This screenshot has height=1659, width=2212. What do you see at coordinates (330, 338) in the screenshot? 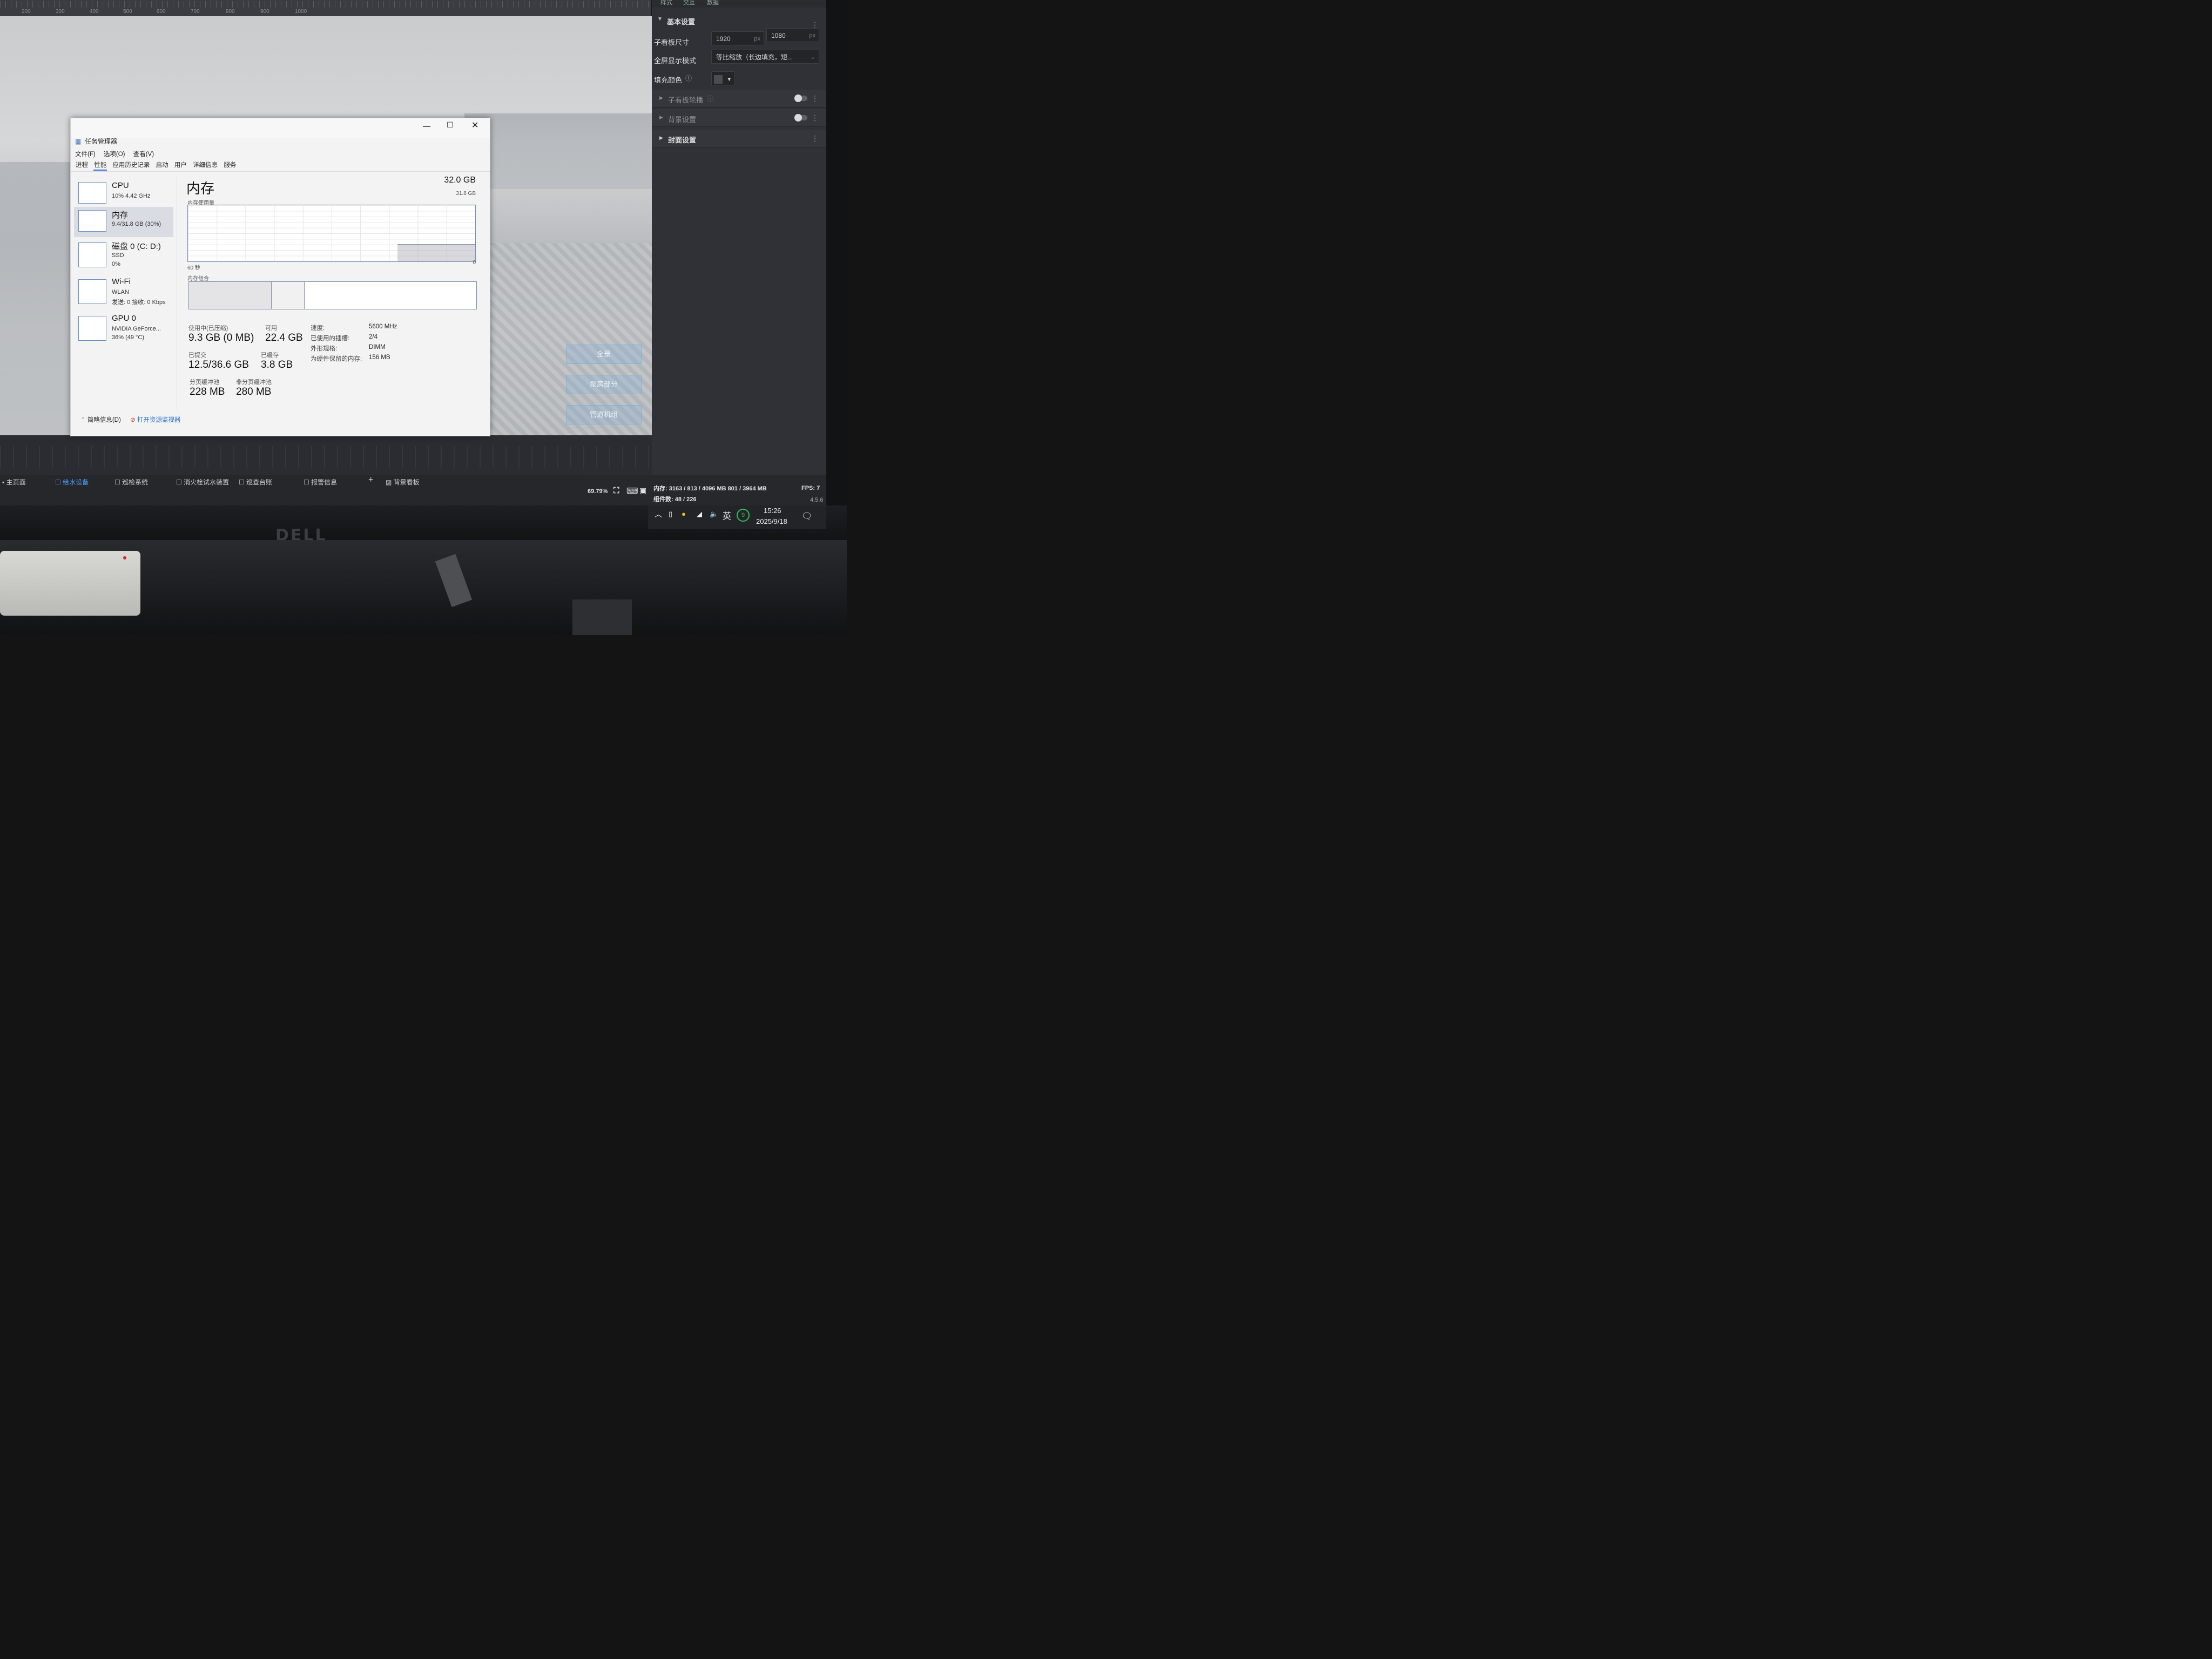
I see `spec-key: 已使用的插槽:` at bounding box center [330, 338].